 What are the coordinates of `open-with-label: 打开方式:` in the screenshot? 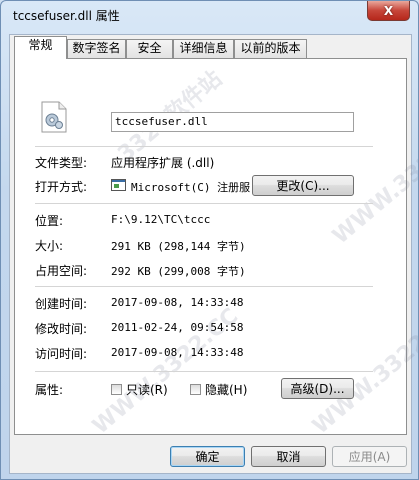 It's located at (61, 187).